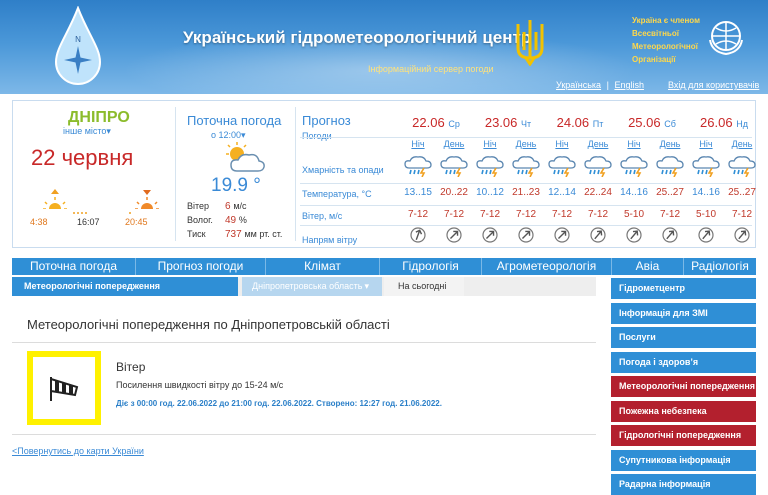  Describe the element at coordinates (99, 117) in the screenshot. I see `city-name: ДНІПРО` at that location.